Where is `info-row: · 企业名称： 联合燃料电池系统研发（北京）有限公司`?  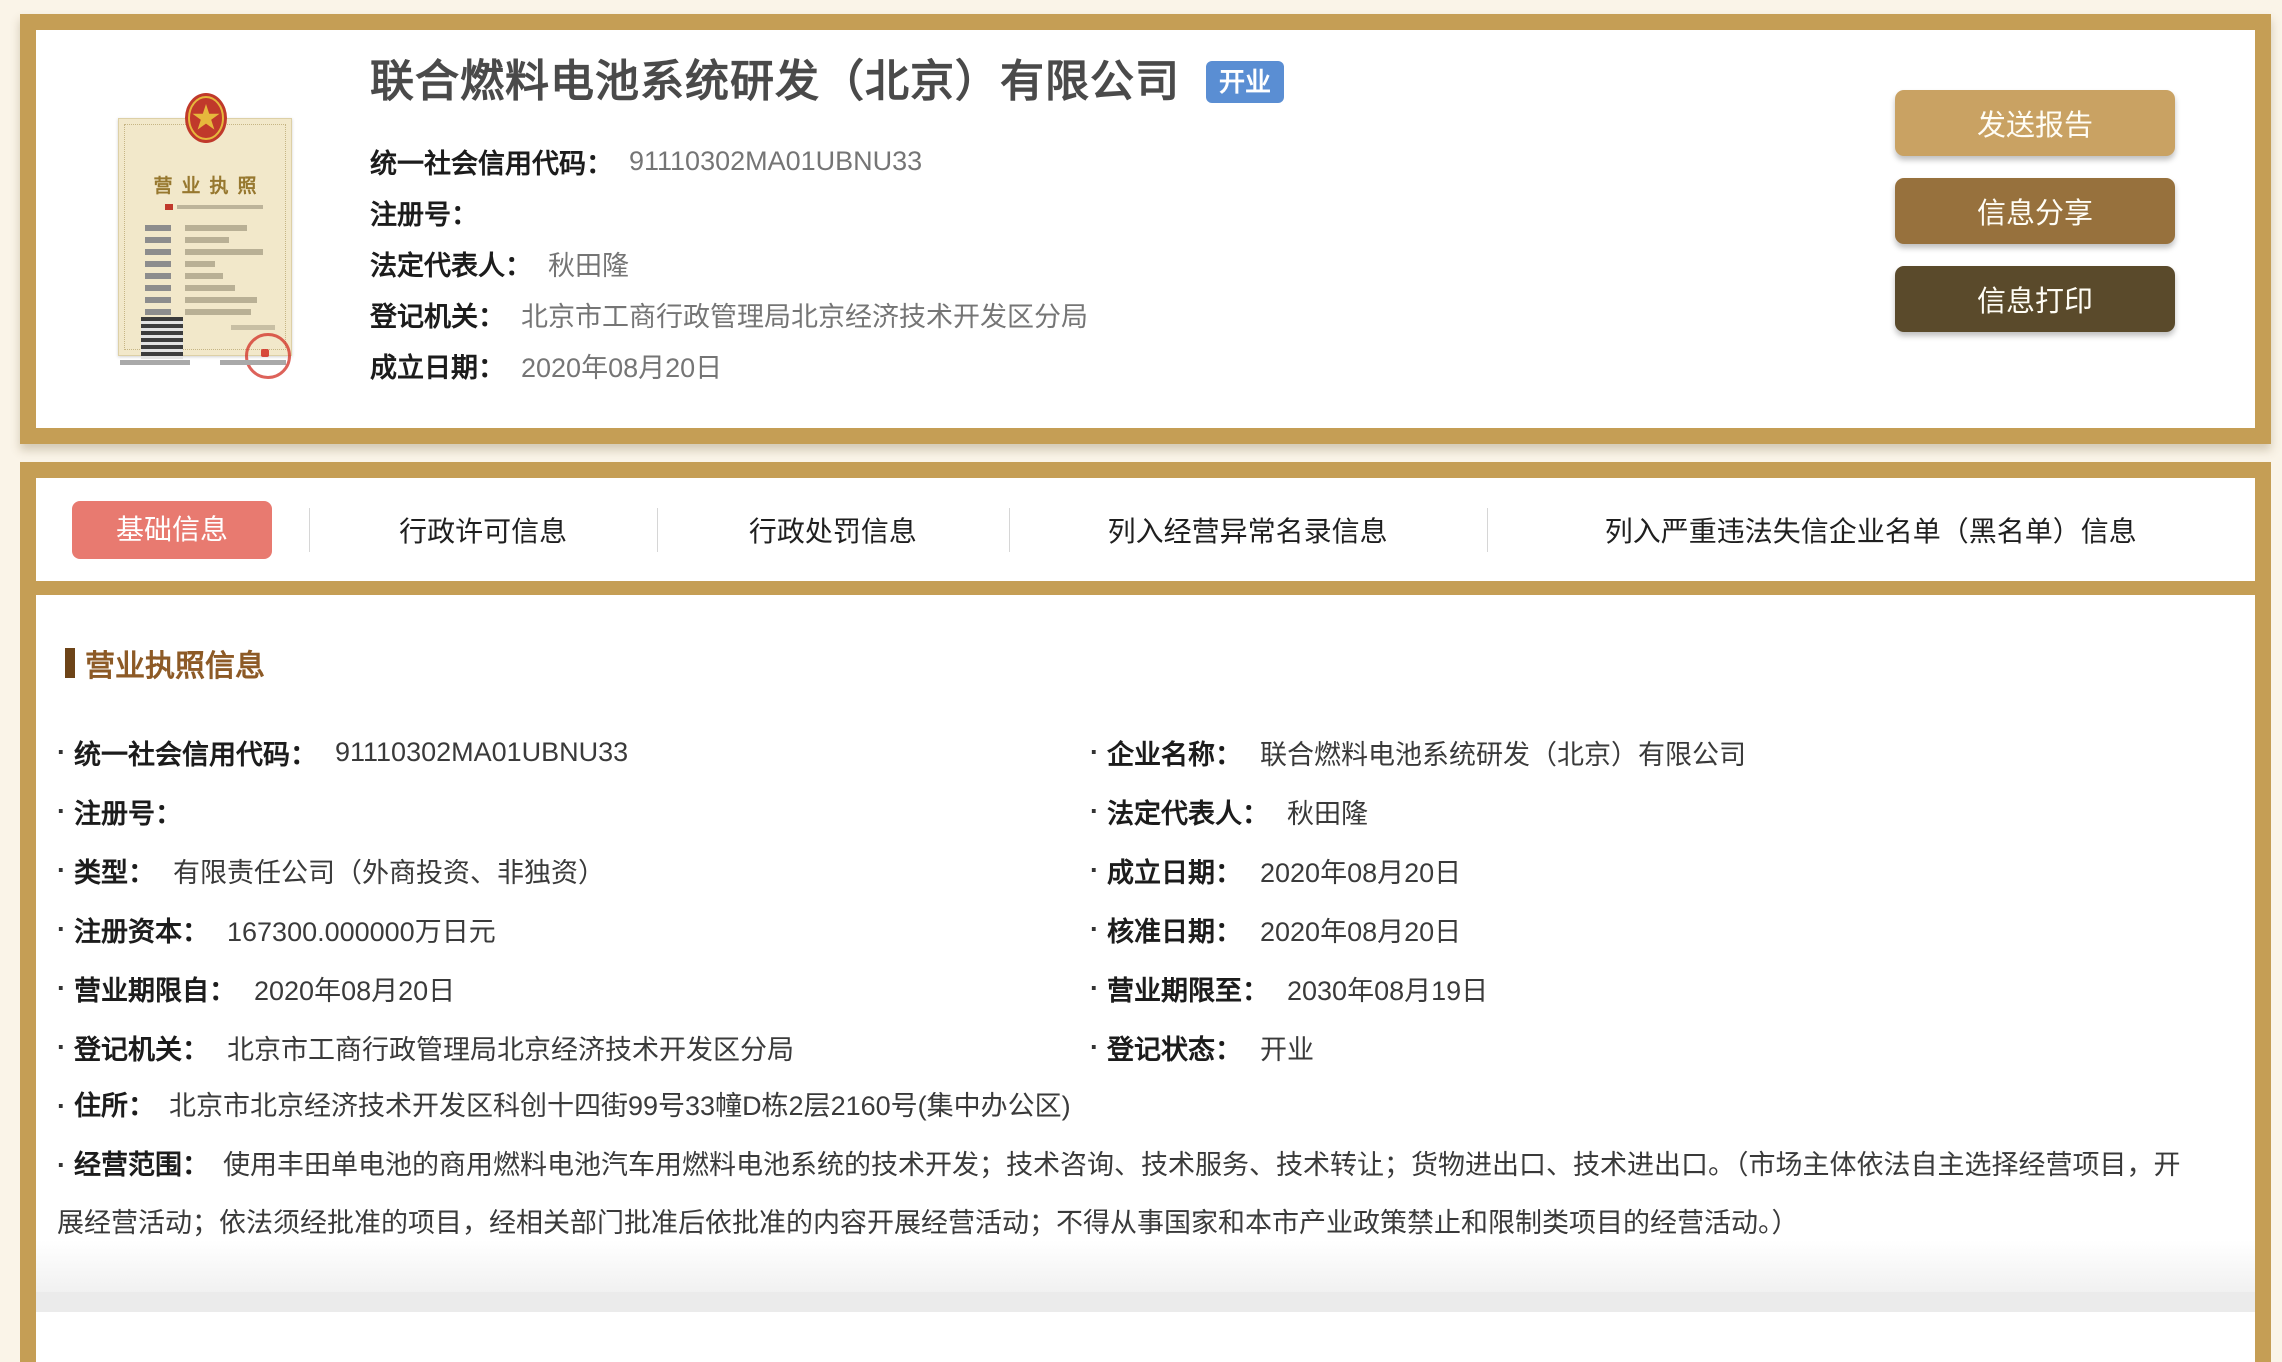 info-row: · 企业名称： 联合燃料电池系统研发（北京）有限公司 is located at coordinates (1652, 752).